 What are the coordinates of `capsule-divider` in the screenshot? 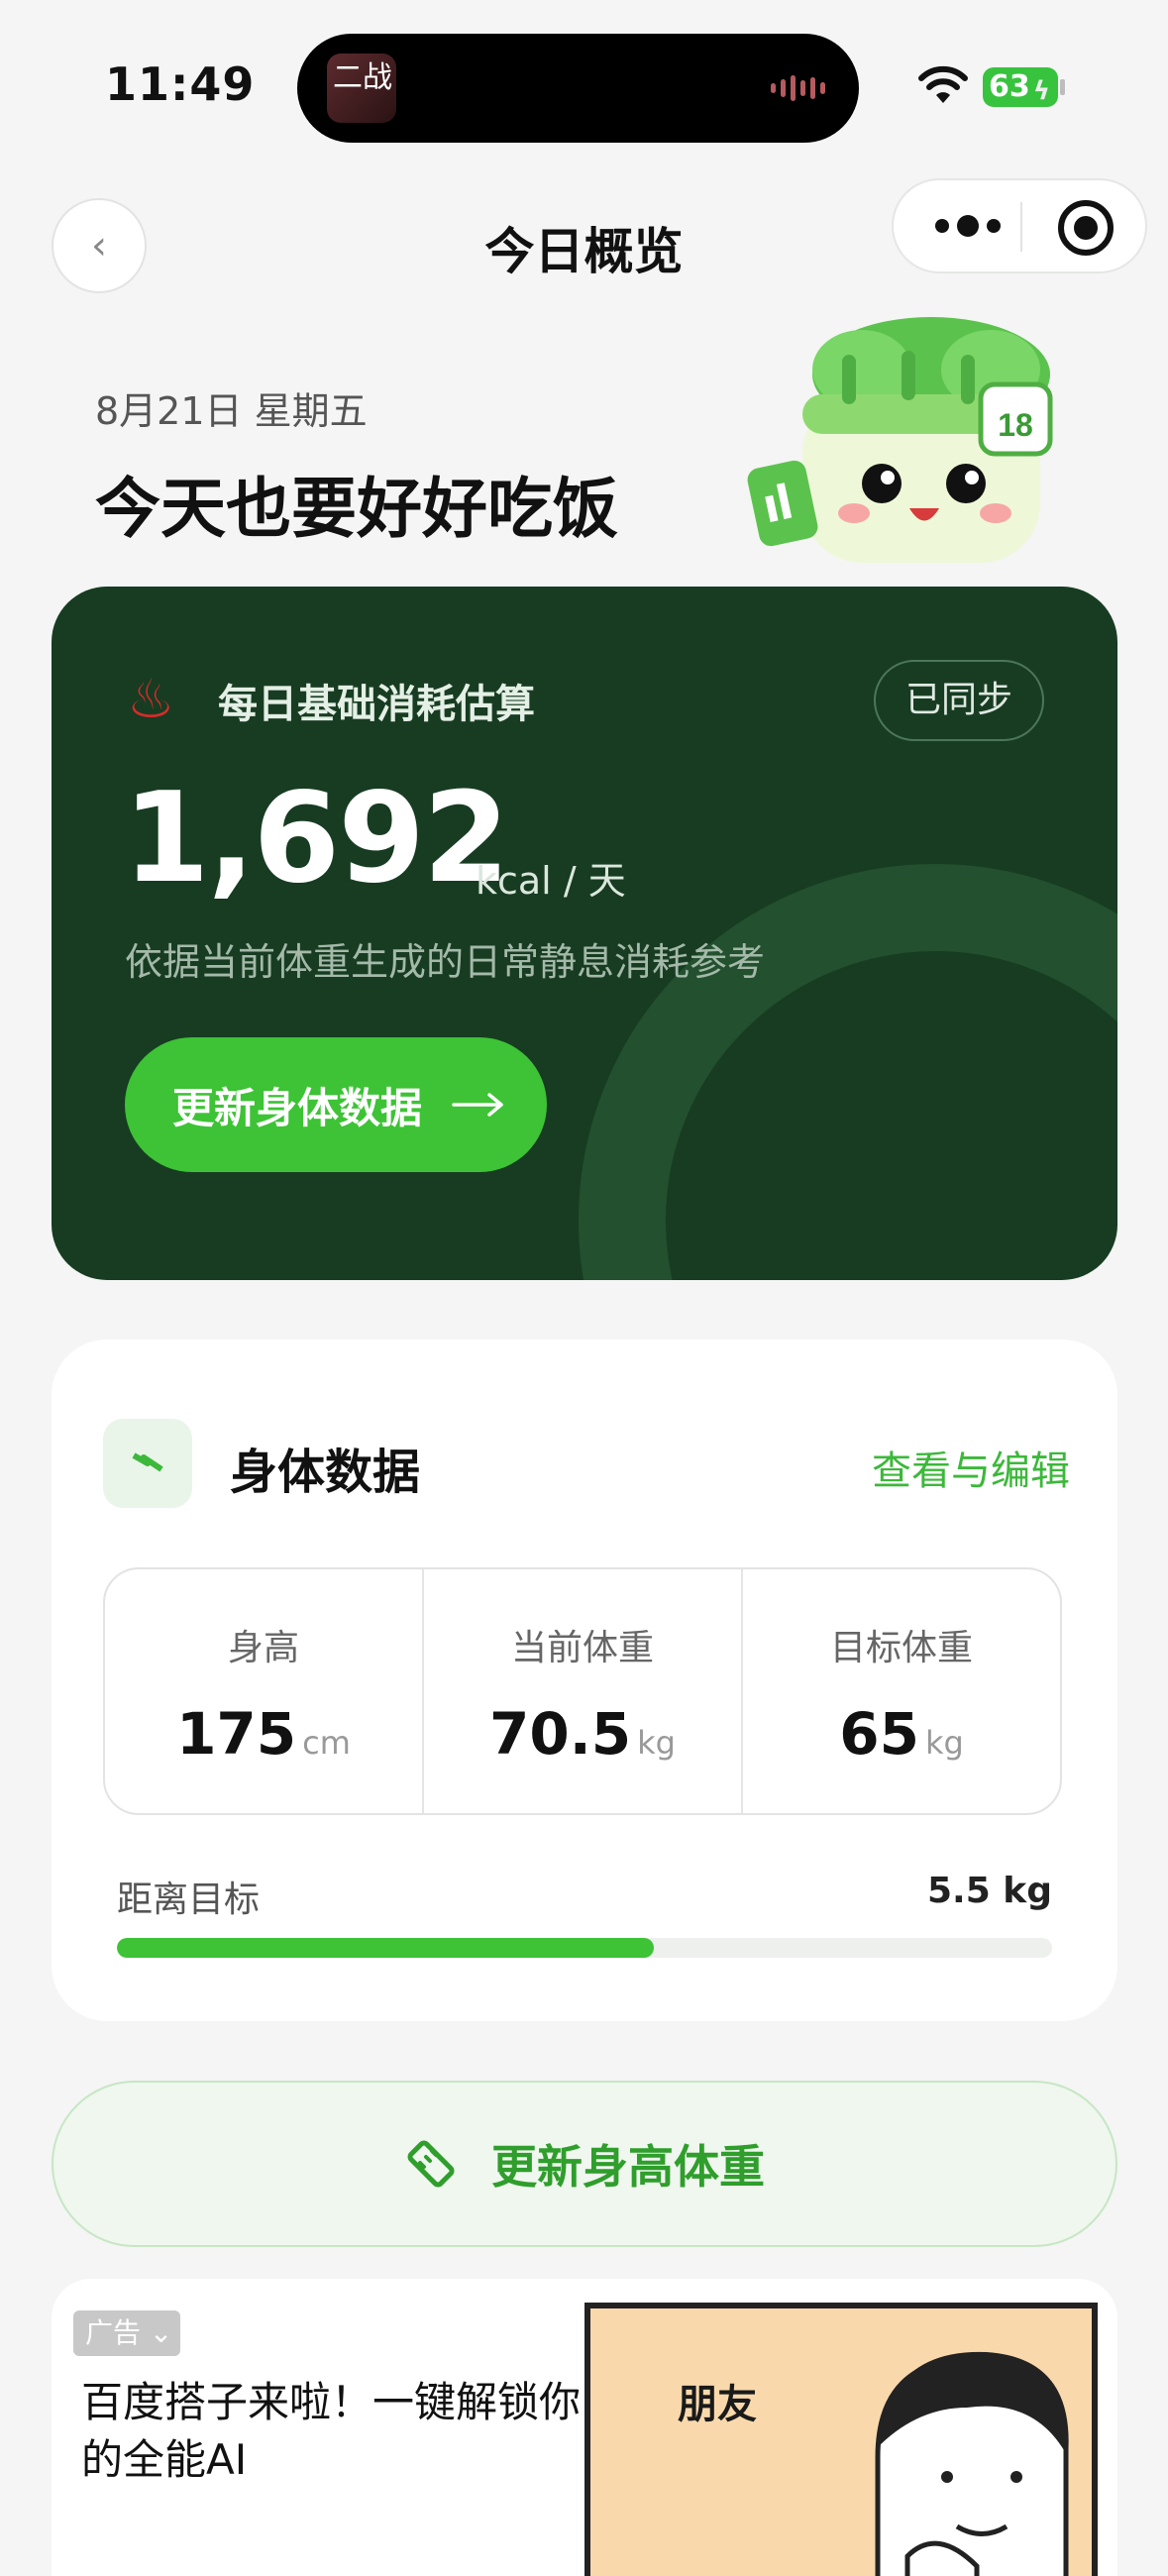 It's located at (1021, 227).